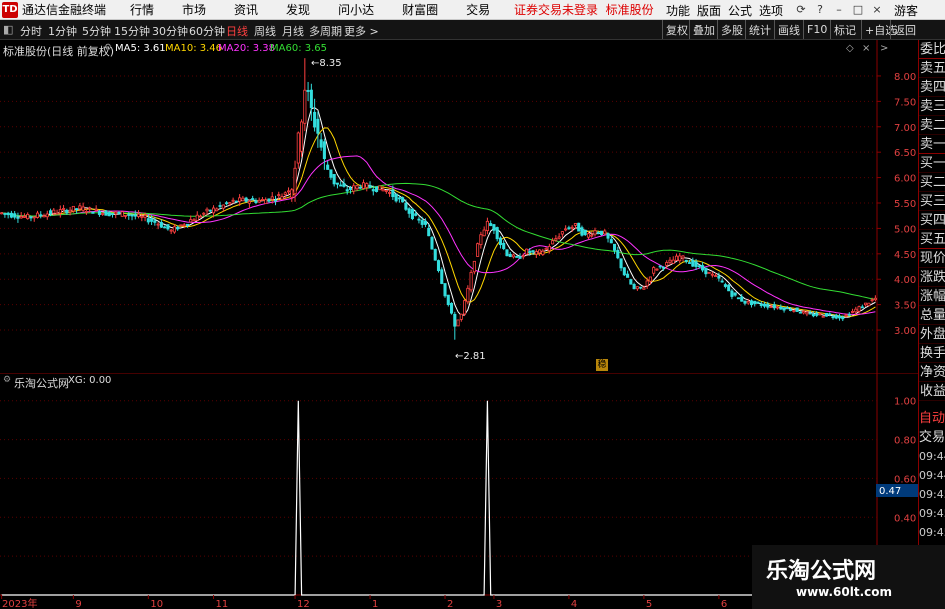 The height and width of the screenshot is (609, 945). What do you see at coordinates (142, 9) in the screenshot?
I see `menu-hangqing: 行情` at bounding box center [142, 9].